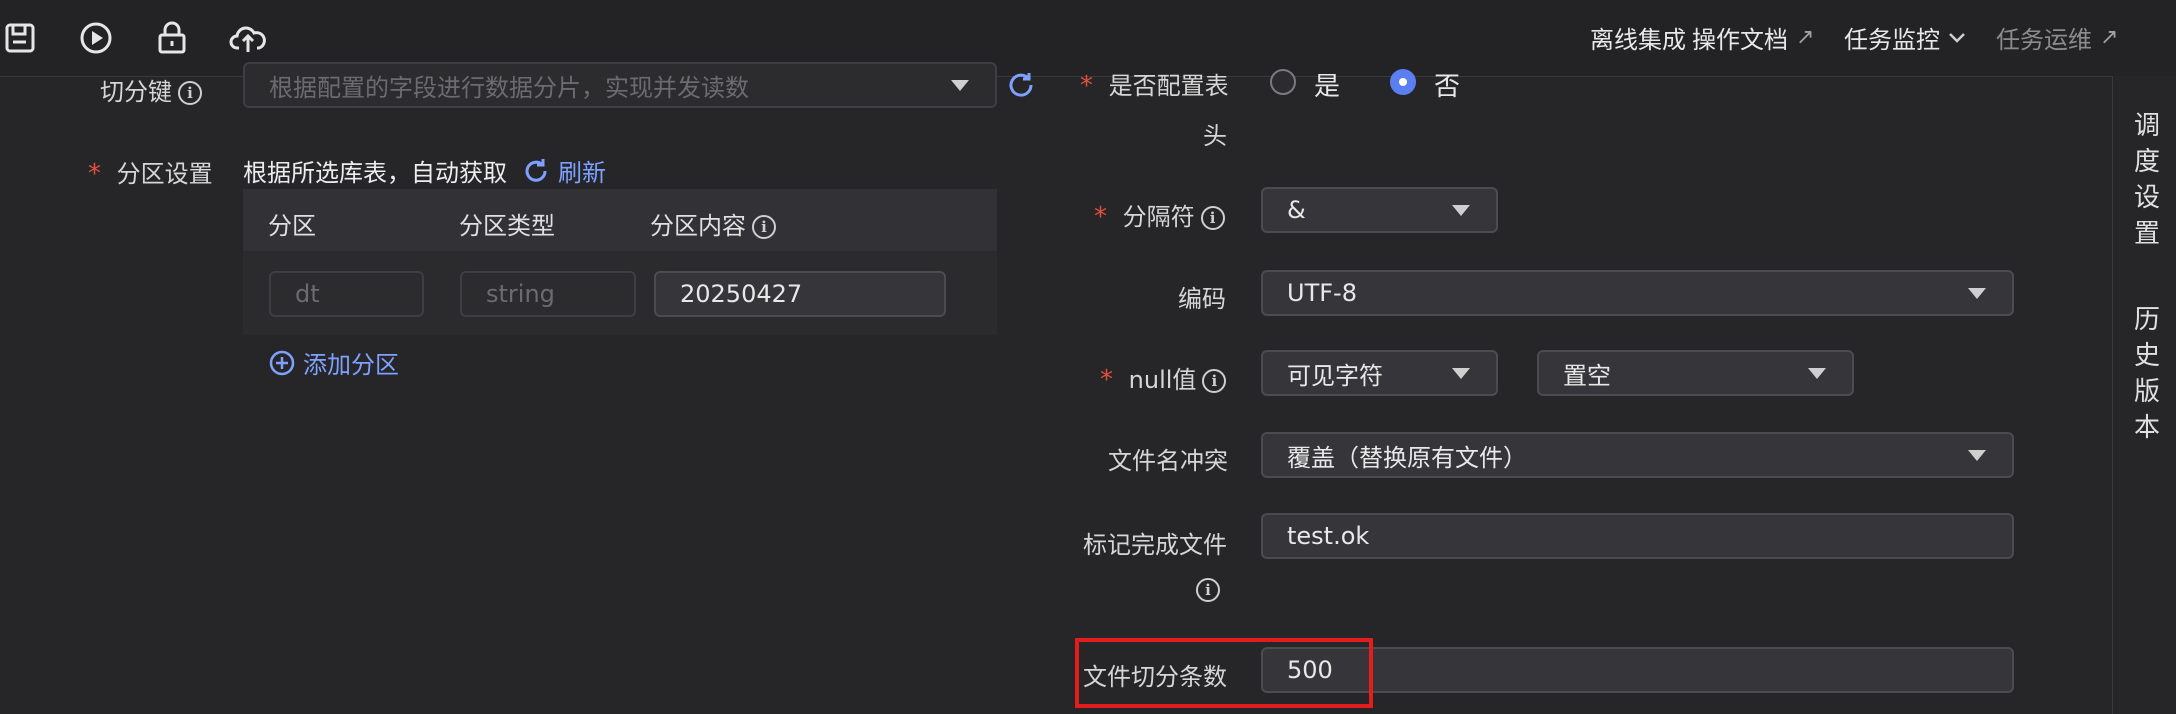  I want to click on refresh-button: 刷新, so click(564, 170).